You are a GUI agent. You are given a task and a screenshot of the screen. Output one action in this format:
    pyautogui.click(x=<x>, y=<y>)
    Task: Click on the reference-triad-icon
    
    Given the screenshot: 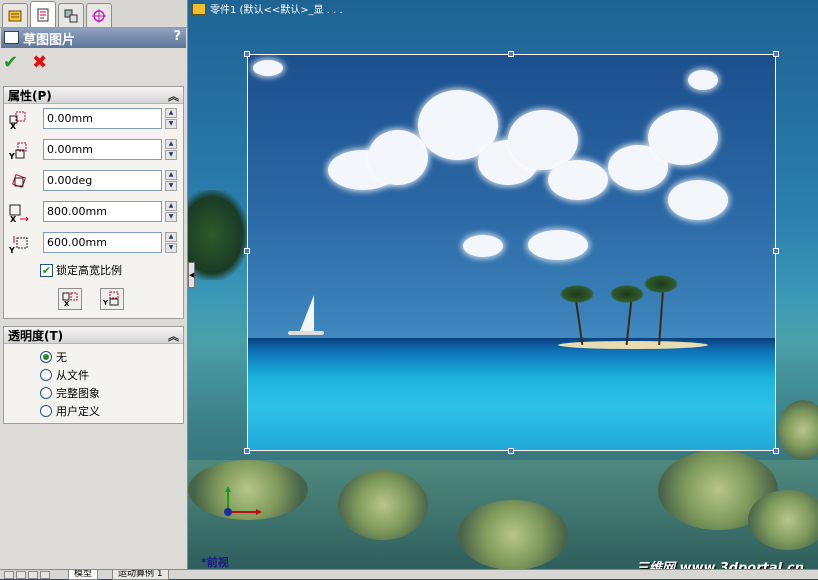 What is the action you would take?
    pyautogui.click(x=243, y=501)
    